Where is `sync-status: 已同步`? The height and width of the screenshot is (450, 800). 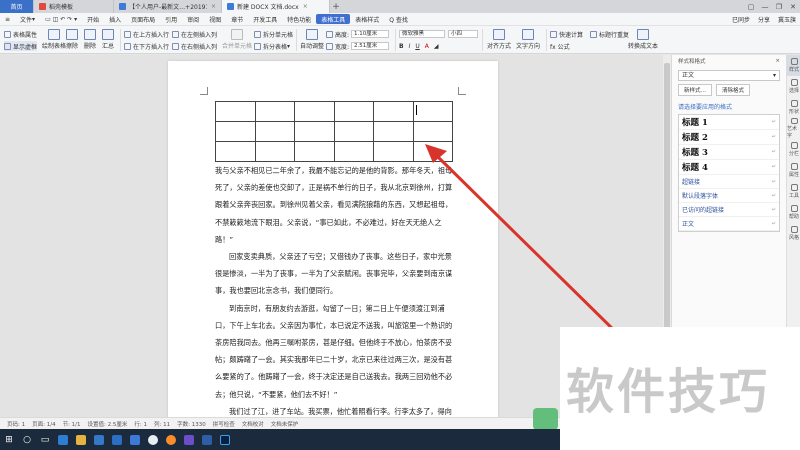
sync-status: 已同步 is located at coordinates (741, 19).